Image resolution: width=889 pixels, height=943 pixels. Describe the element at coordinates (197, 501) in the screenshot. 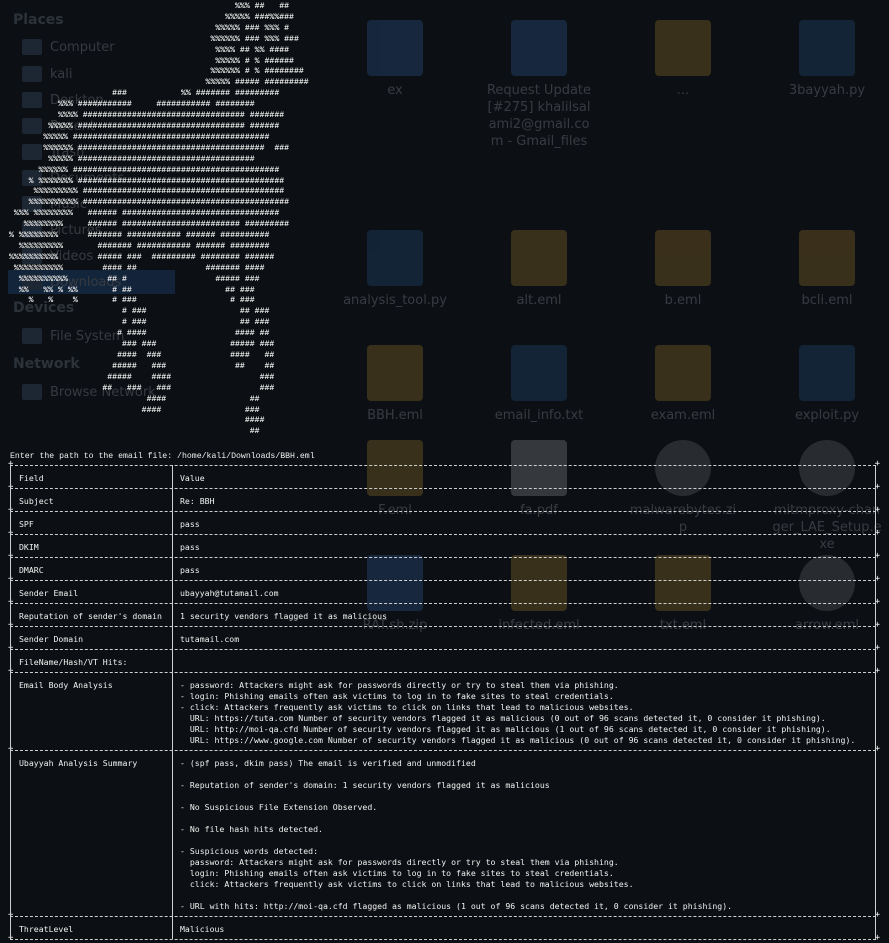

I see `table-row-value: Re: BBH` at that location.